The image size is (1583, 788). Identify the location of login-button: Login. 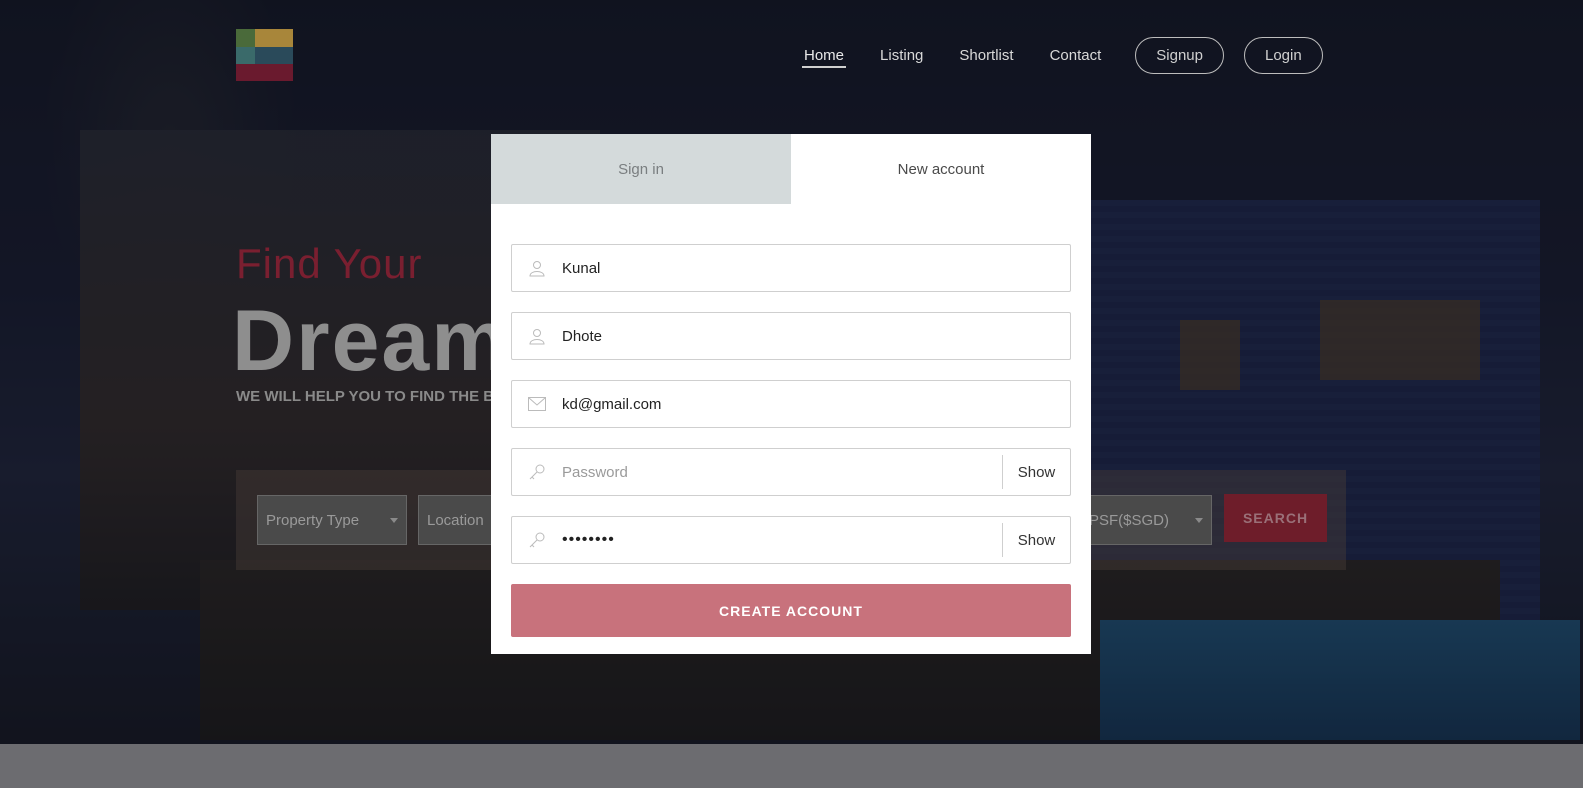
(1283, 55).